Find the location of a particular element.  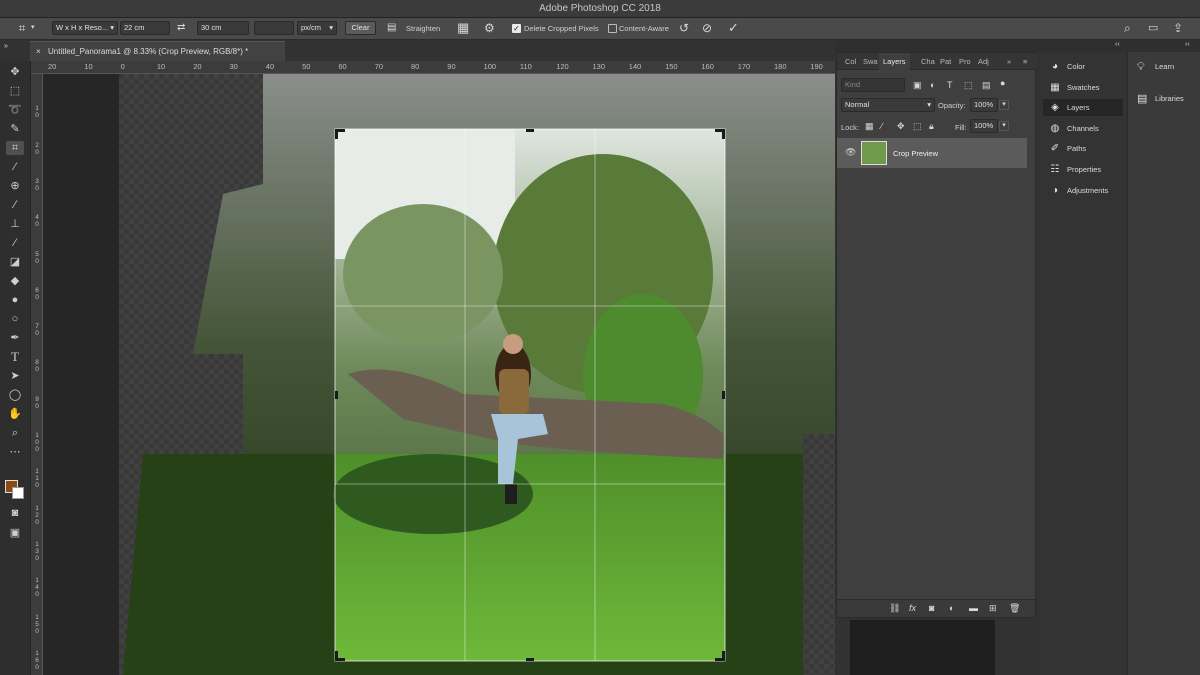

commit-checkmark-icon: ✓ is located at coordinates (733, 27).